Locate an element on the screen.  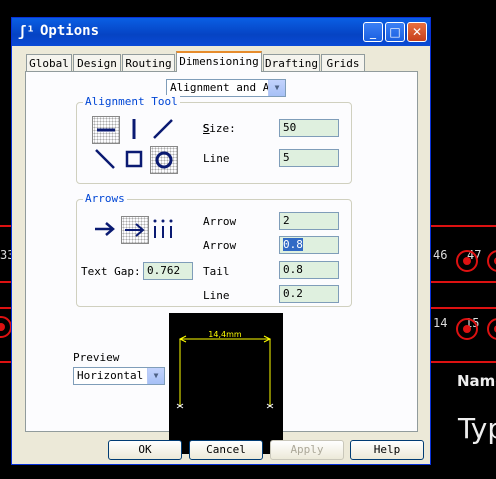
align-vertical-button is located at coordinates (135, 130).